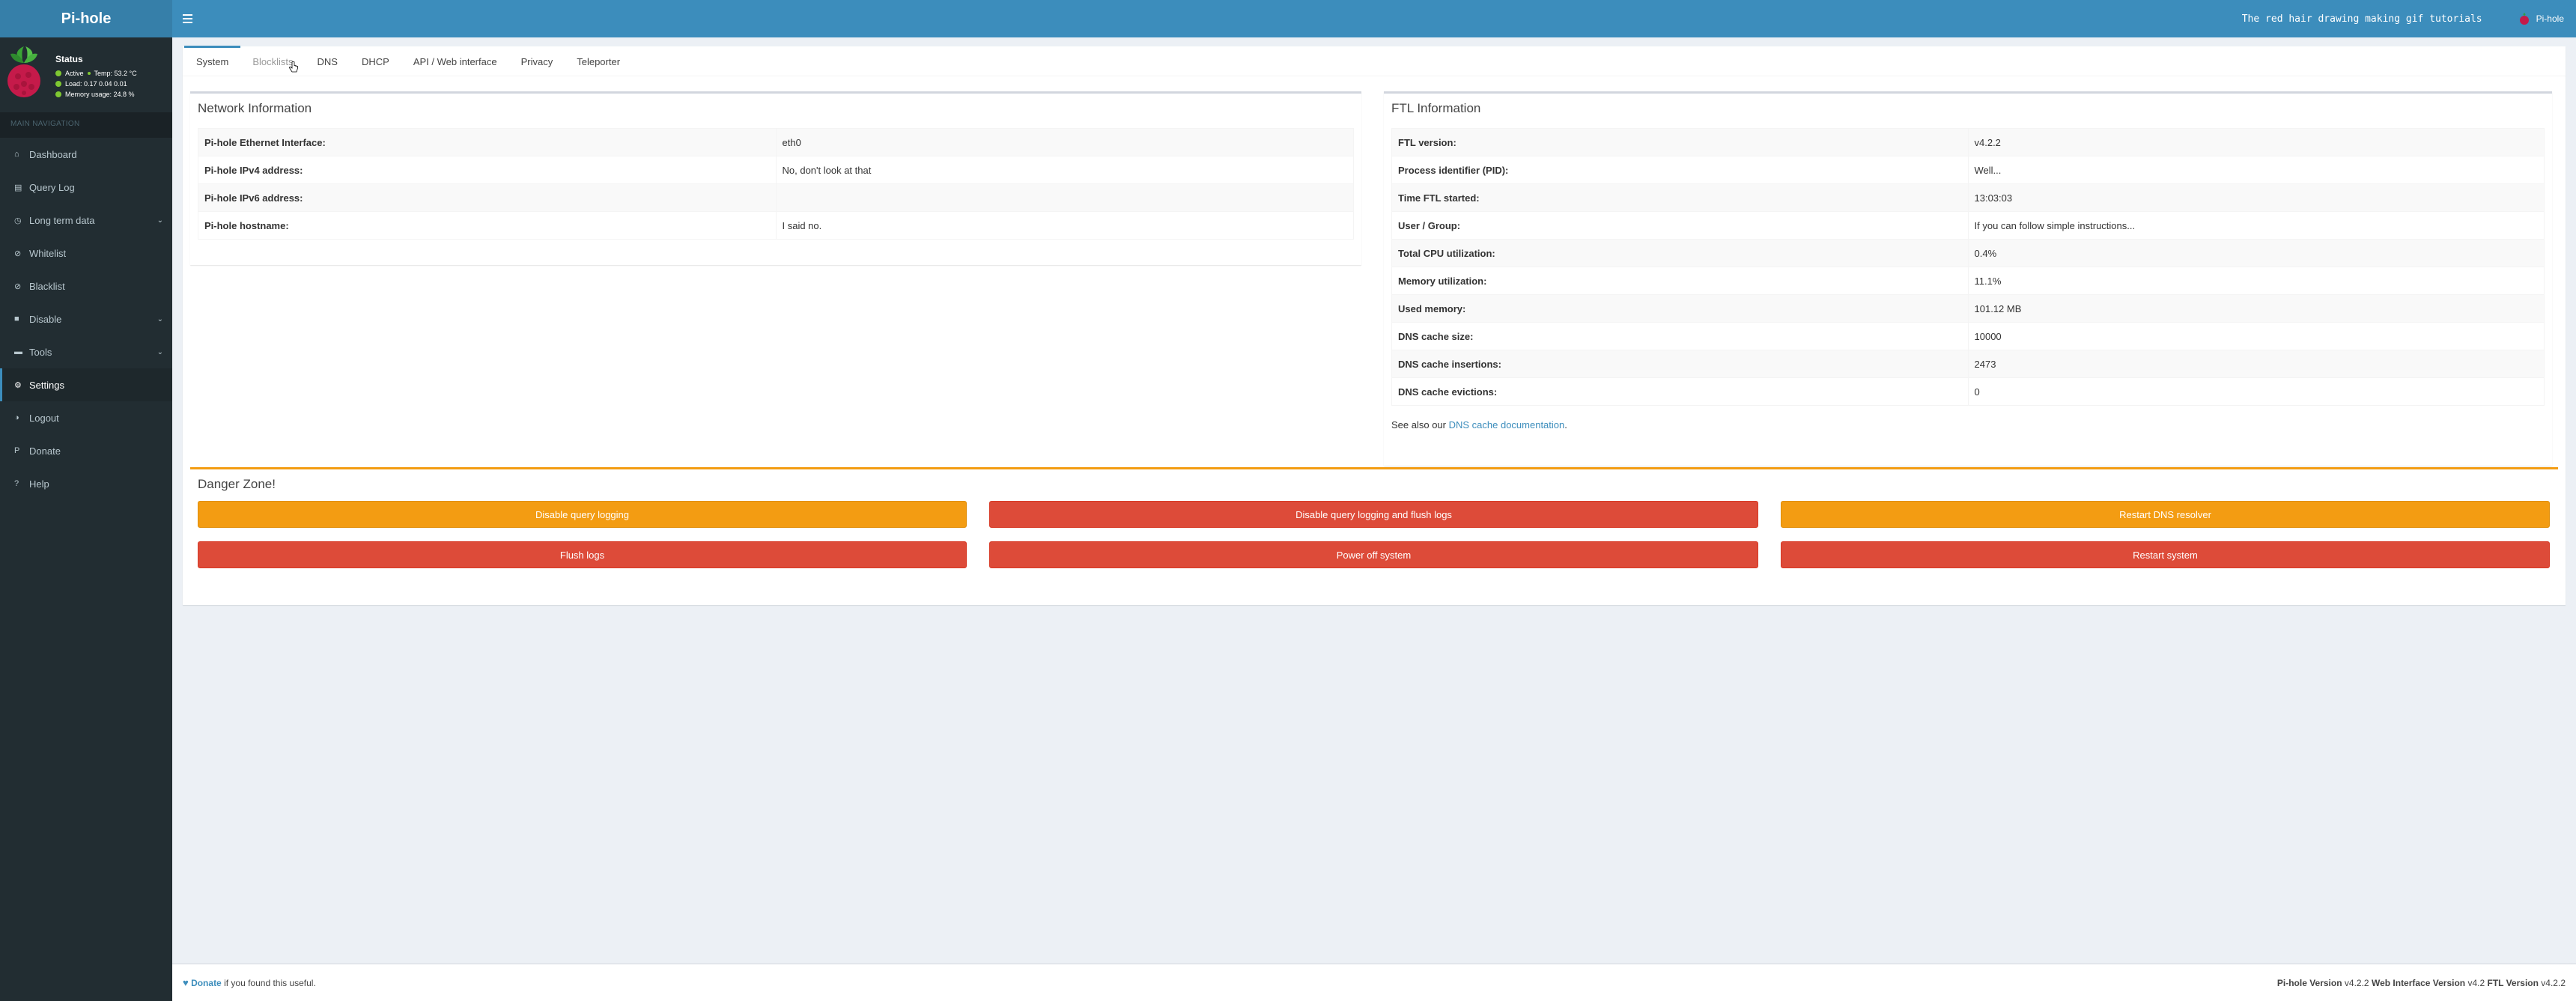 The height and width of the screenshot is (1001, 2576). What do you see at coordinates (1373, 554) in the screenshot?
I see `power-off-system-button: Power off system` at bounding box center [1373, 554].